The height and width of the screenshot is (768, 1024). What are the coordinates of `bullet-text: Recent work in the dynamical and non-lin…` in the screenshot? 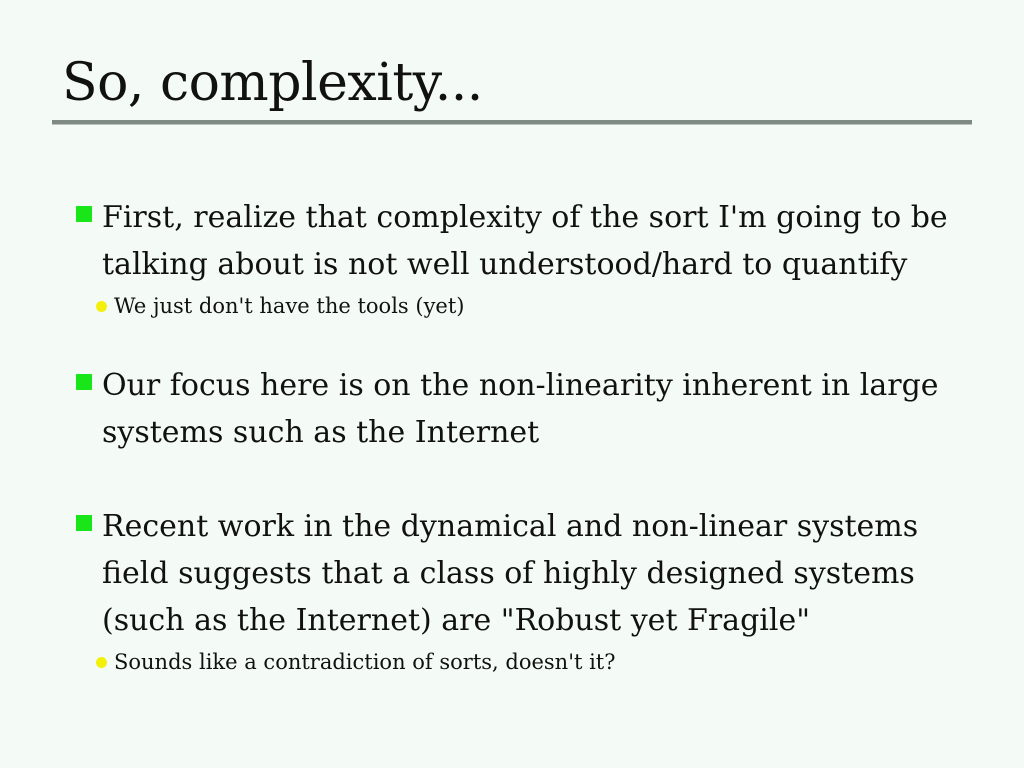 It's located at (510, 573).